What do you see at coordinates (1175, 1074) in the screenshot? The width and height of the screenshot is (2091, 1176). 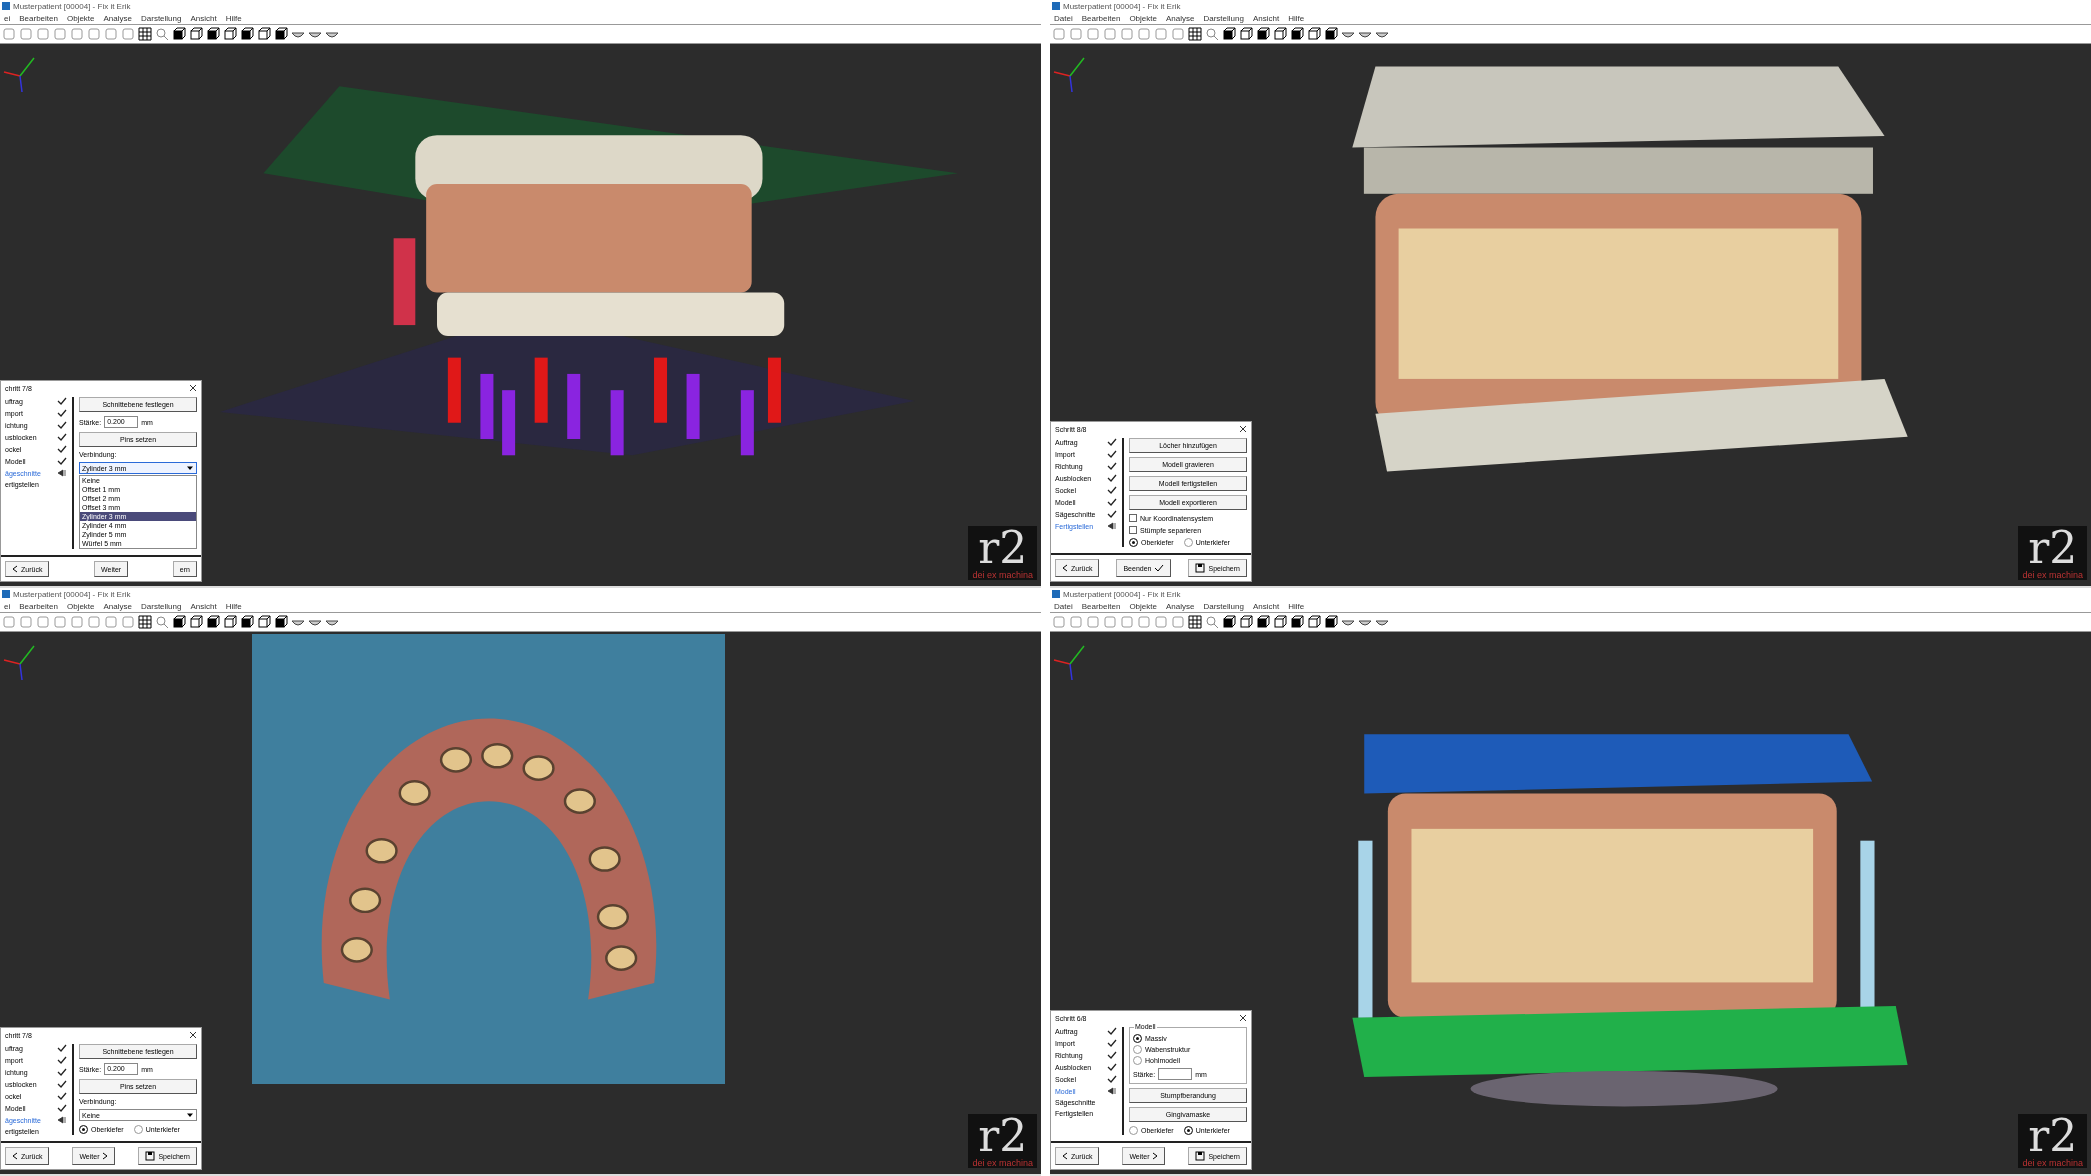 I see `thickness-field` at bounding box center [1175, 1074].